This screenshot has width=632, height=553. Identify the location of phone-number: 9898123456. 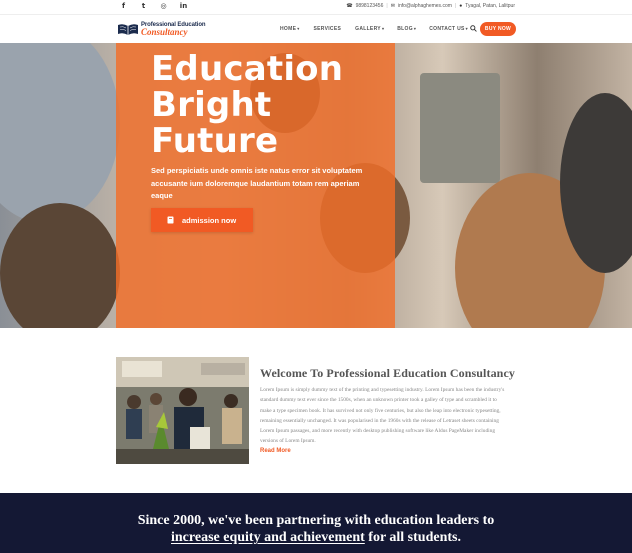
(370, 6).